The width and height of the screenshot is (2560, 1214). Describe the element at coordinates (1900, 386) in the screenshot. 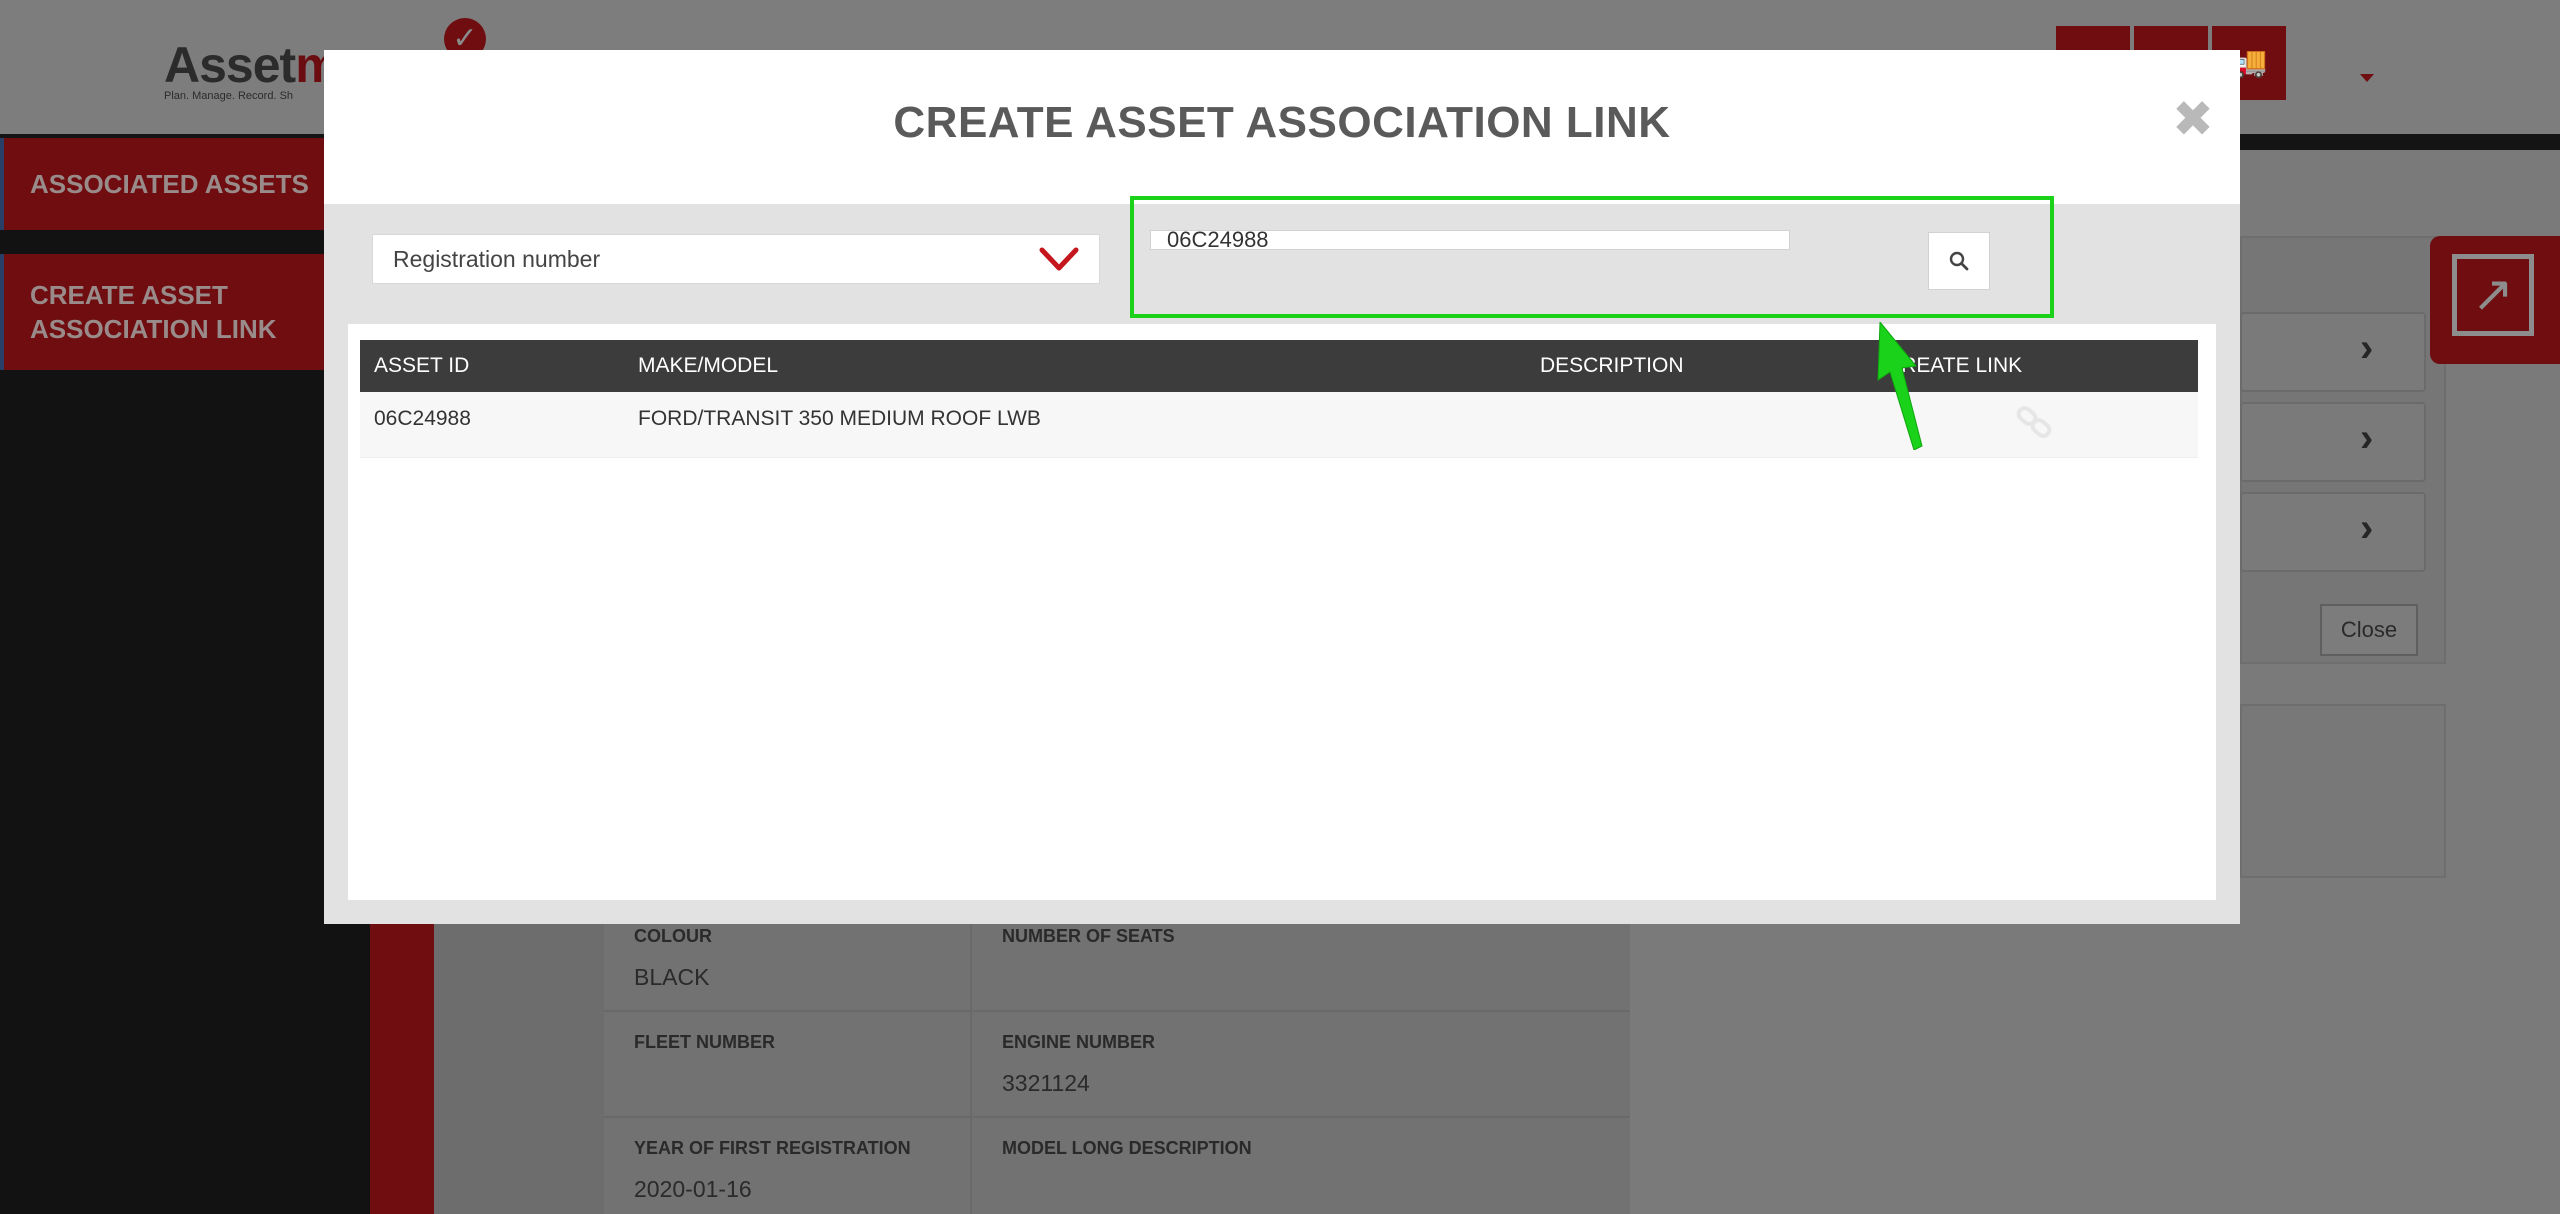

I see `annotation-arrow-icon` at that location.